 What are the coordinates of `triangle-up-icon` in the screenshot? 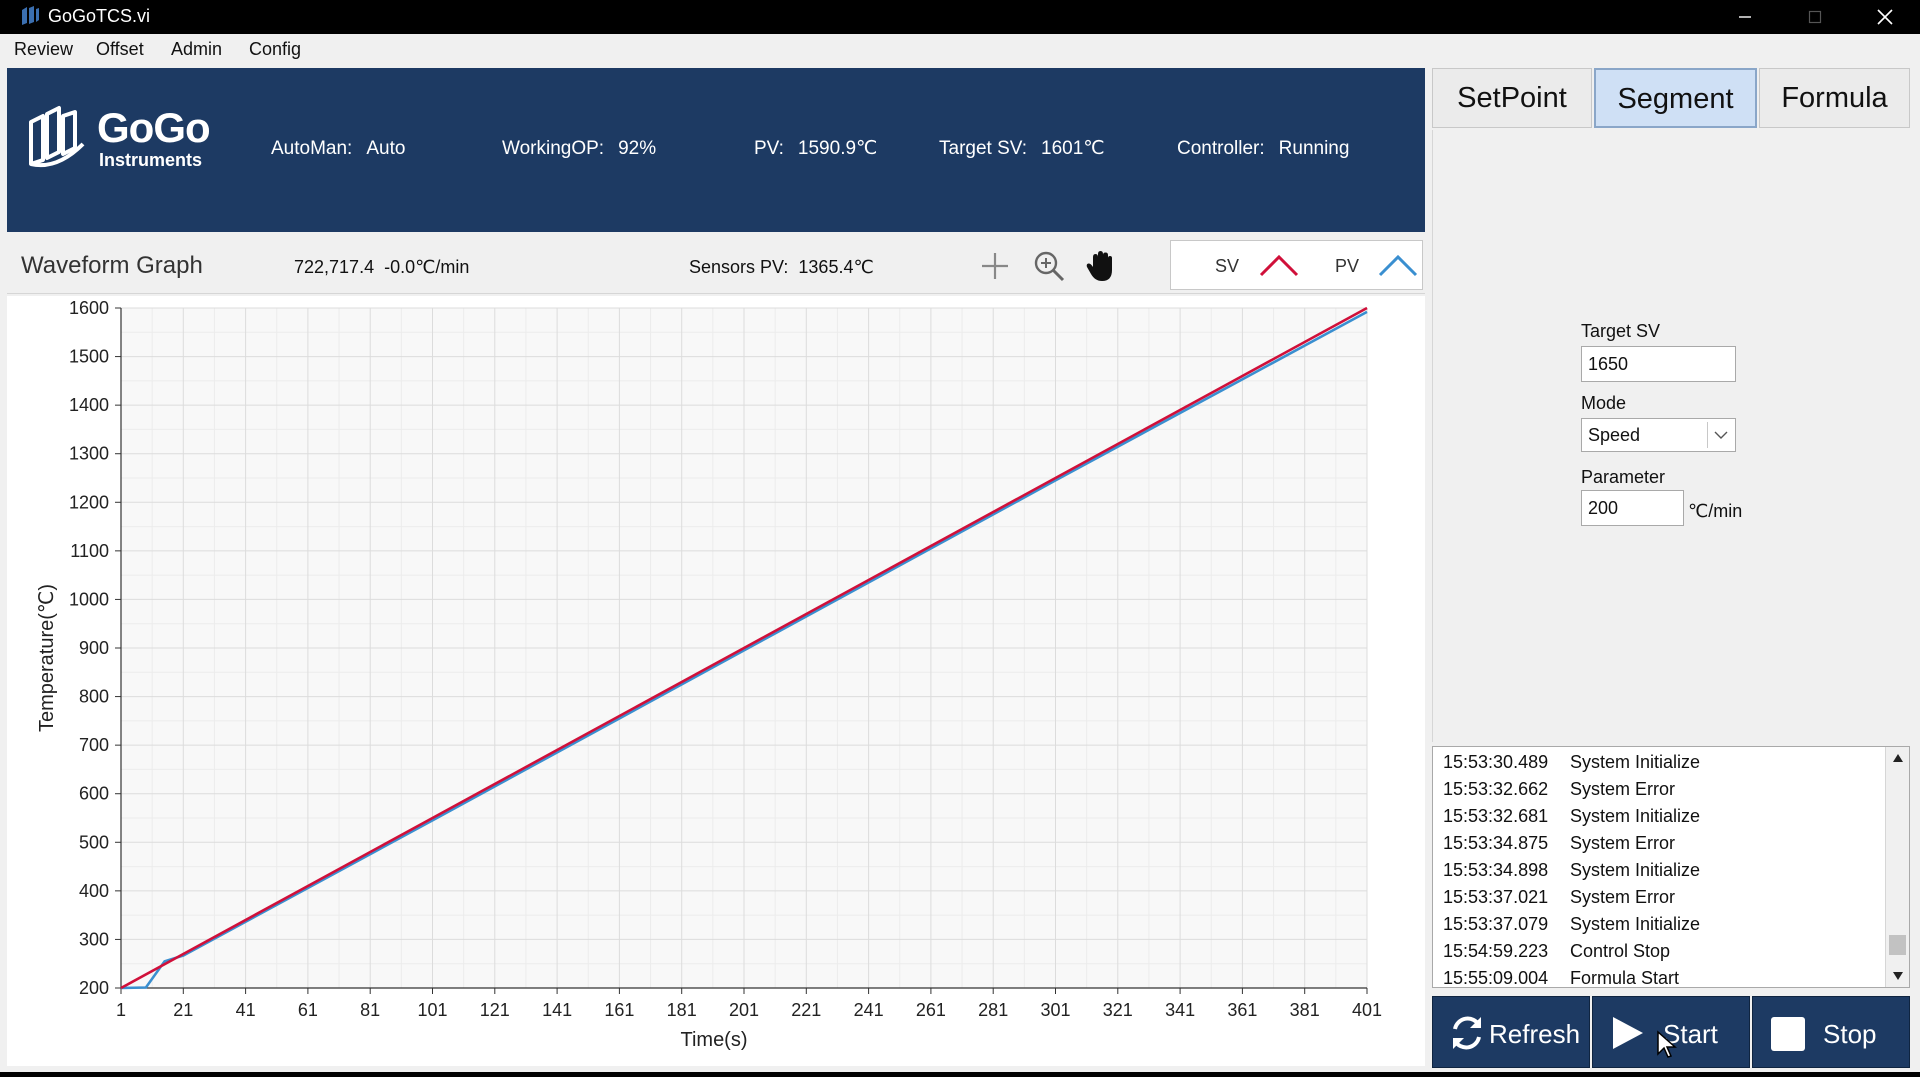 It's located at (1897, 758).